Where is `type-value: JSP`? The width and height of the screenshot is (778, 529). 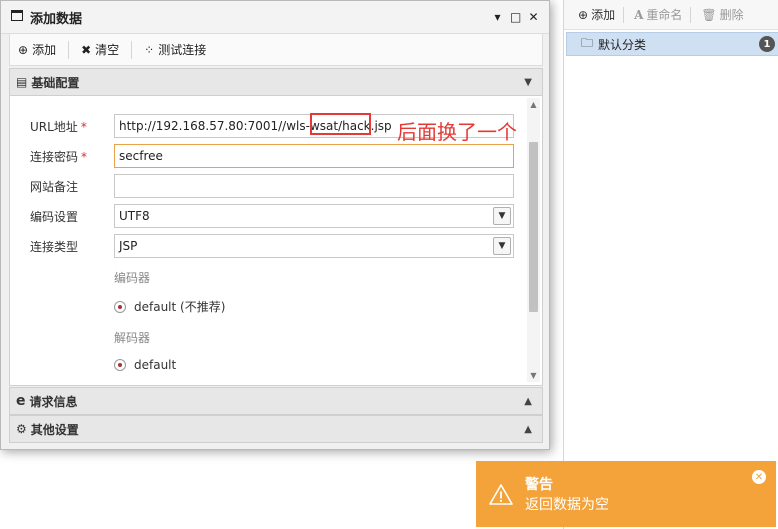
type-value: JSP is located at coordinates (128, 246).